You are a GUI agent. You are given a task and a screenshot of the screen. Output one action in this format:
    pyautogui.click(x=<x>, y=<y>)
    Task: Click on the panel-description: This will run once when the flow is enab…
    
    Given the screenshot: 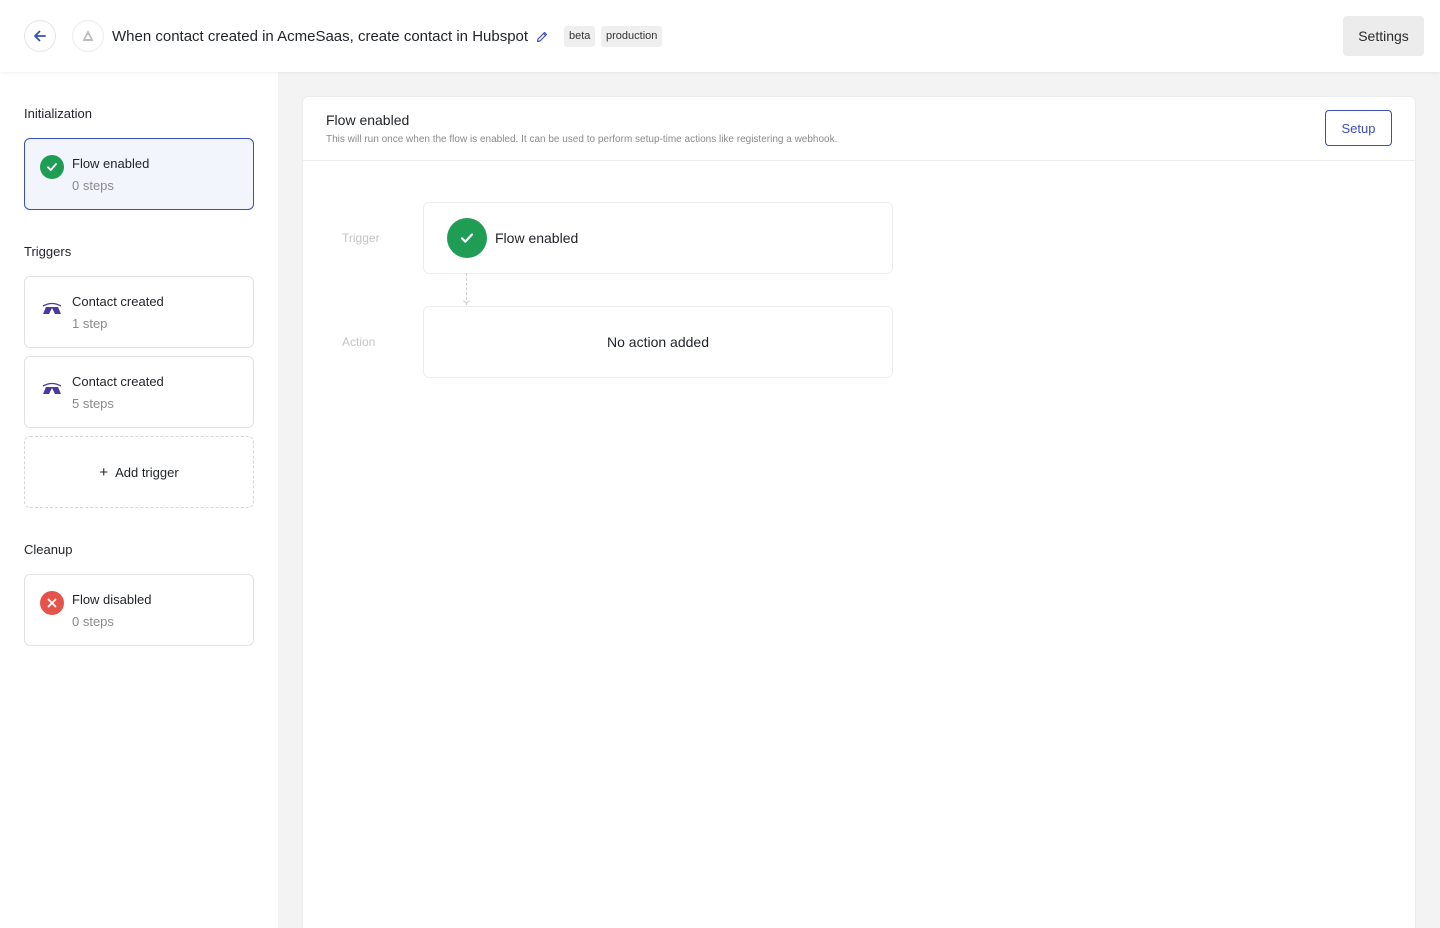 What is the action you would take?
    pyautogui.click(x=582, y=139)
    